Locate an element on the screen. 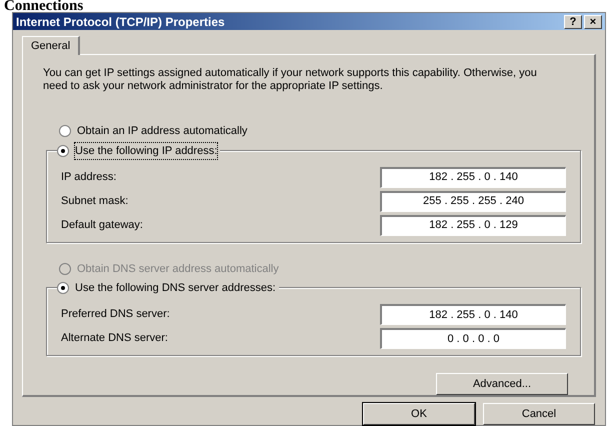 The width and height of the screenshot is (609, 426). radio-option: Use the following DNS server addresses: is located at coordinates (168, 288).